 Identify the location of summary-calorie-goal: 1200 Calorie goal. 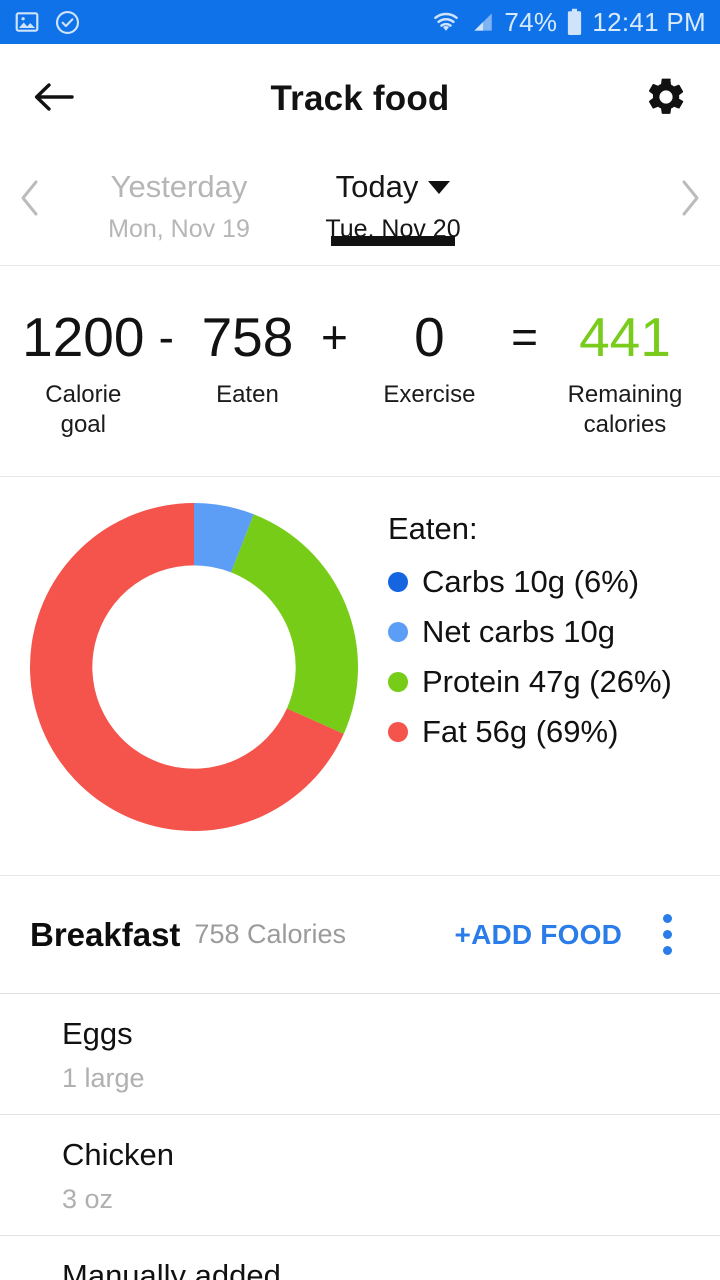
(83, 374).